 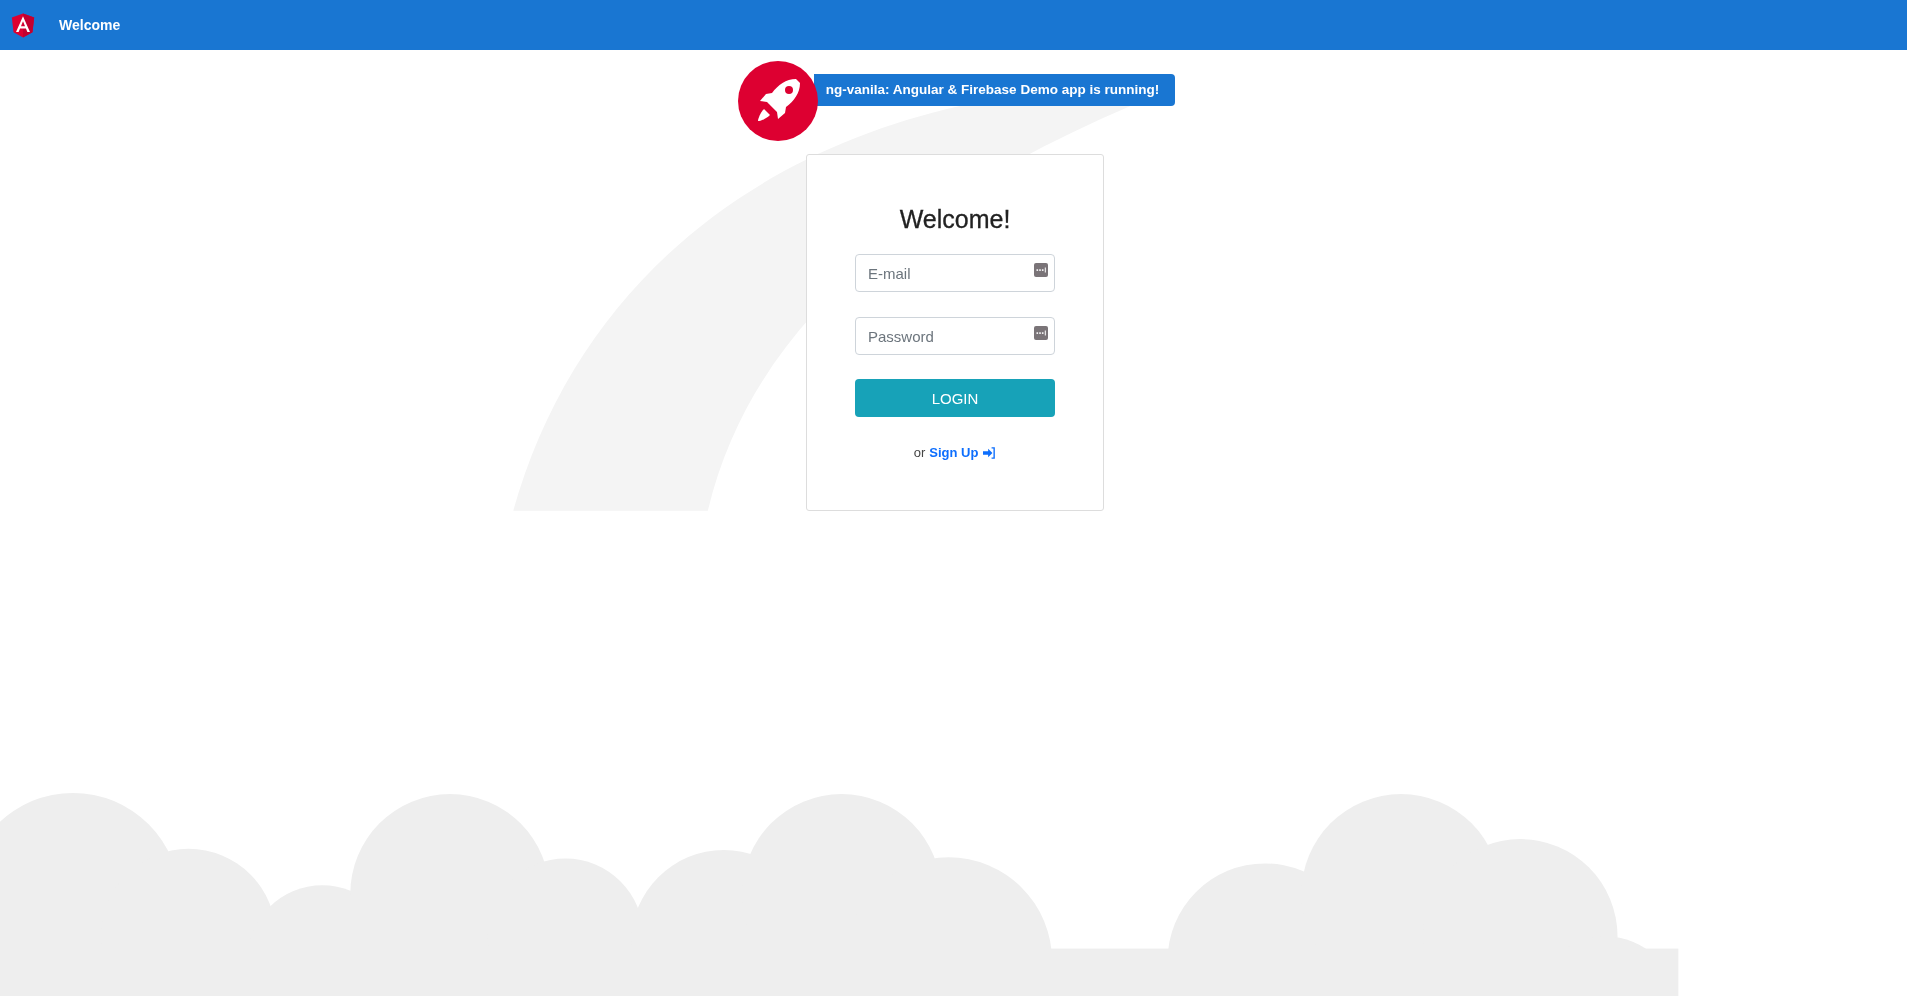 I want to click on rocket-icon, so click(x=777, y=101).